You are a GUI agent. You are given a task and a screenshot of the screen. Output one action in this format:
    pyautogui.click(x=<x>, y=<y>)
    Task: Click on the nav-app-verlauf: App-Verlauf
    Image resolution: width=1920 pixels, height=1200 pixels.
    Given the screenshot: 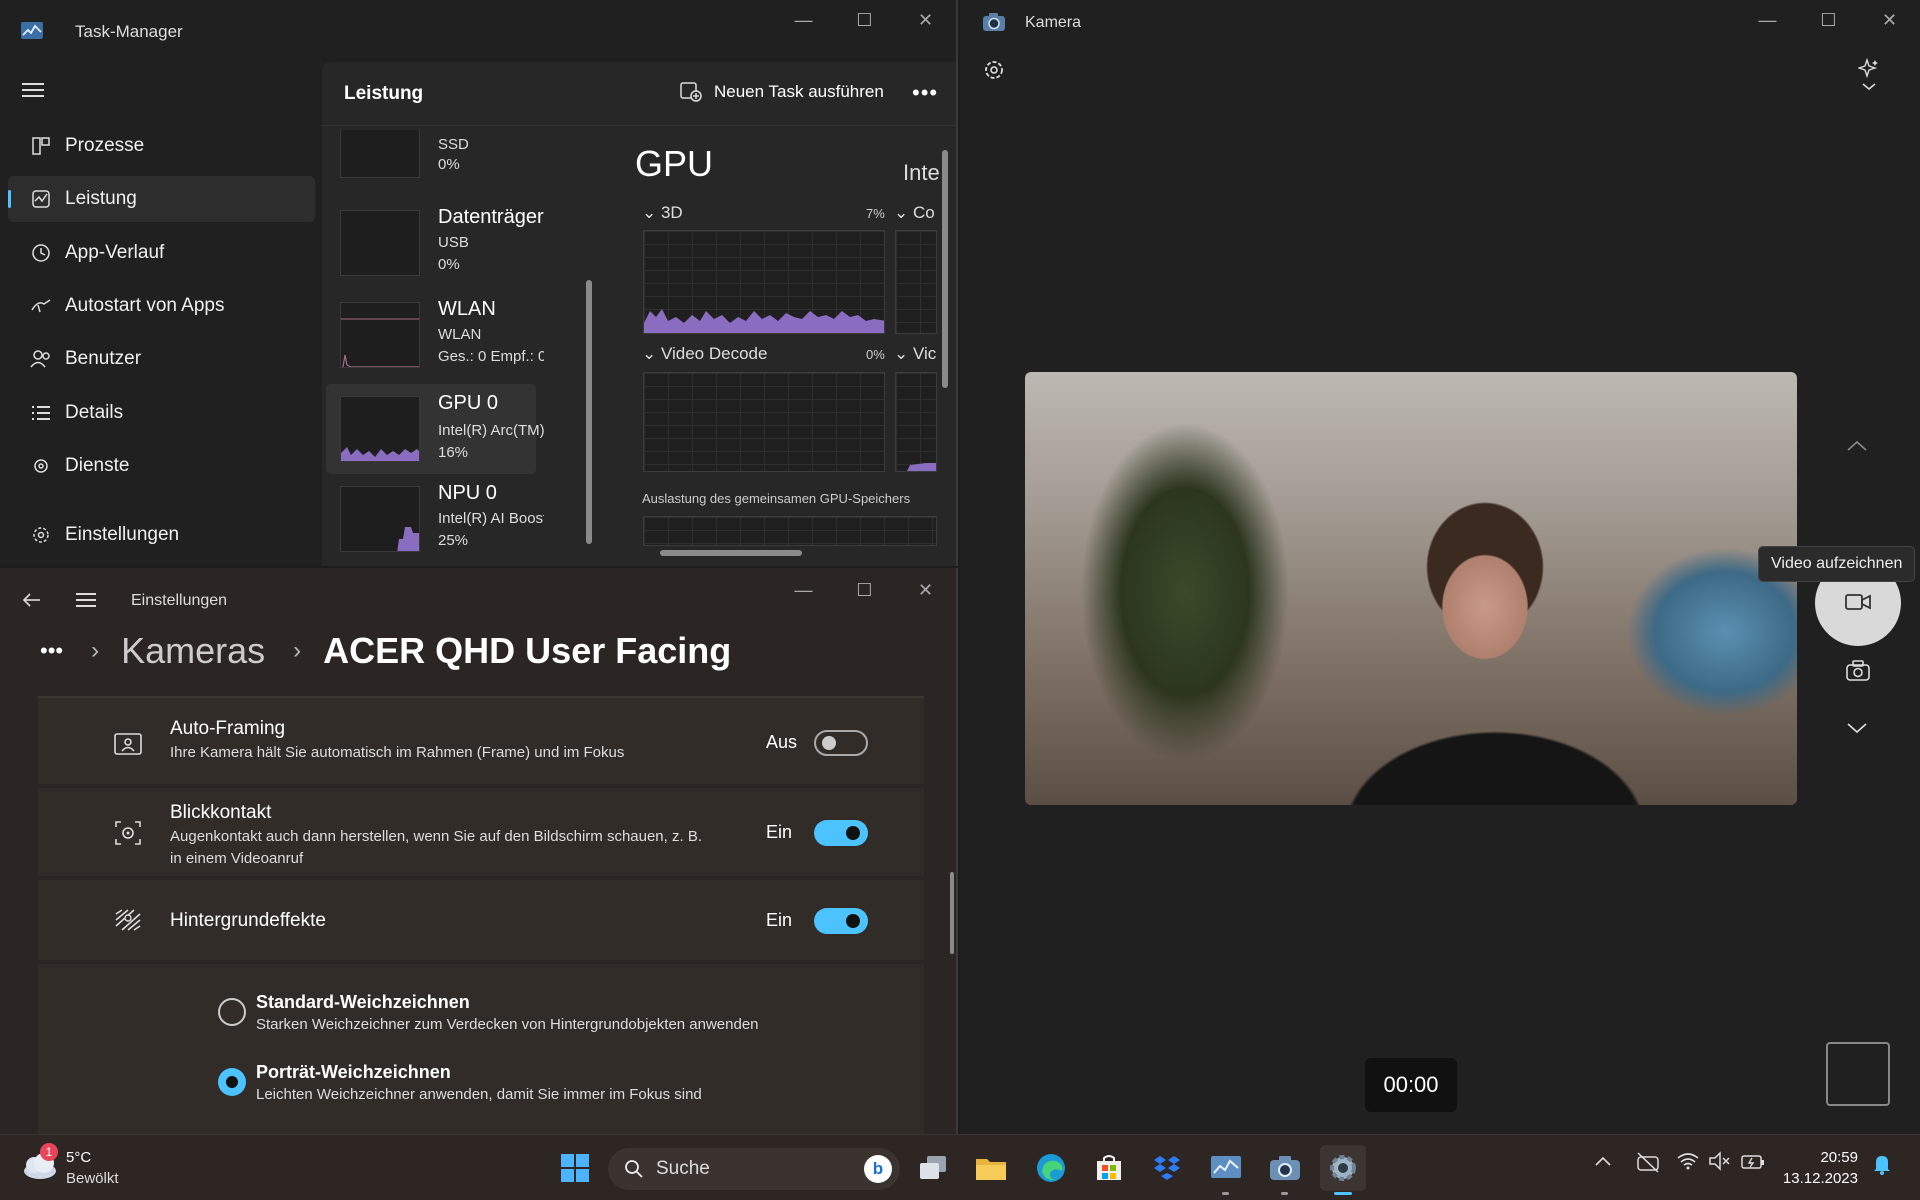 What is the action you would take?
    pyautogui.click(x=161, y=253)
    